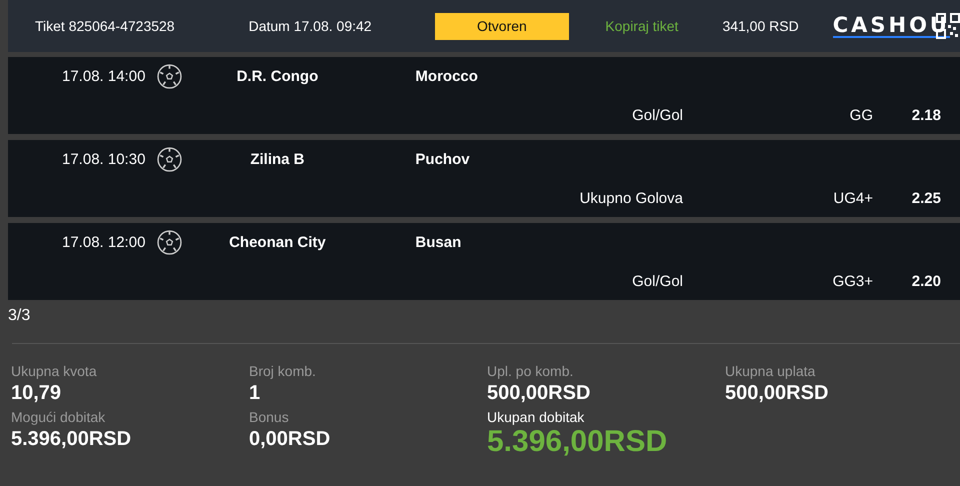 This screenshot has width=960, height=486. What do you see at coordinates (852, 198) in the screenshot?
I see `bet-pick: UG4+` at bounding box center [852, 198].